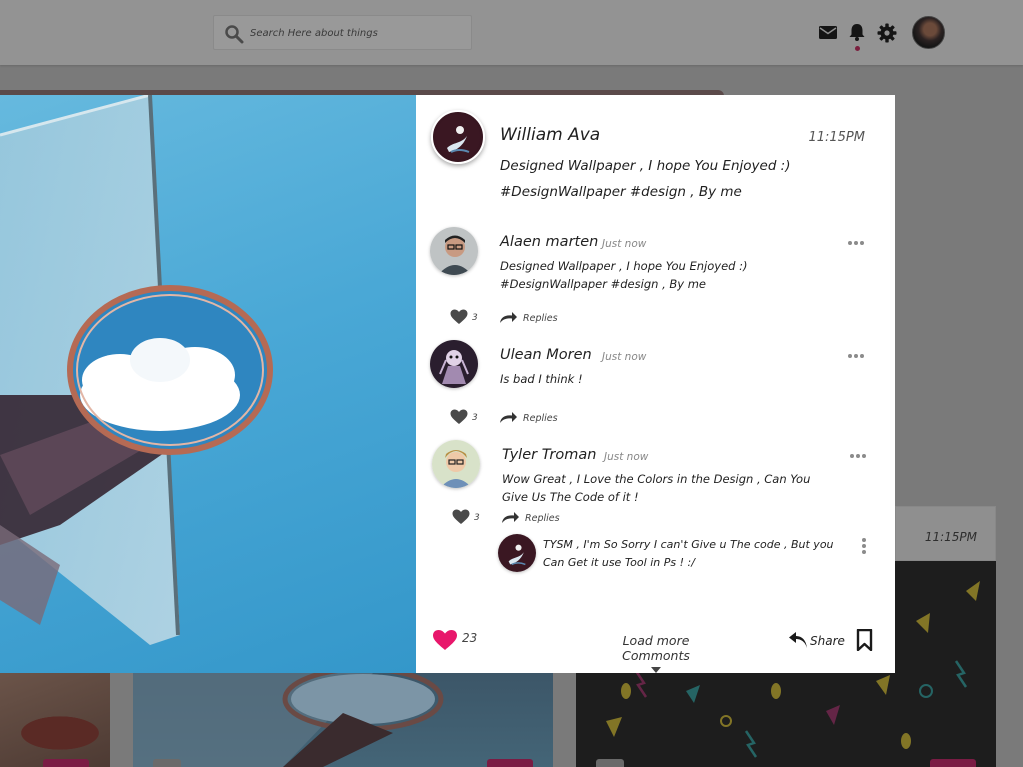 The image size is (1023, 767). Describe the element at coordinates (458, 139) in the screenshot. I see `author-avatar-art` at that location.